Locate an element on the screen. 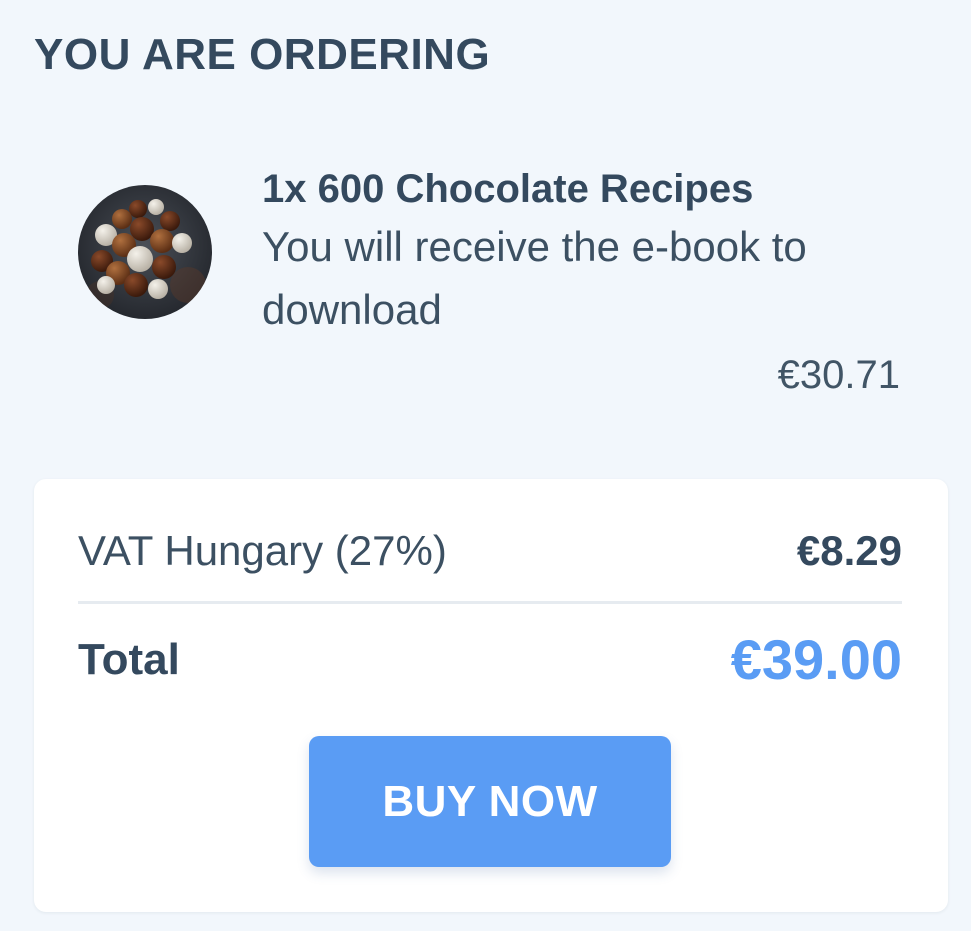  chocolate-truffles-icon is located at coordinates (145, 252).